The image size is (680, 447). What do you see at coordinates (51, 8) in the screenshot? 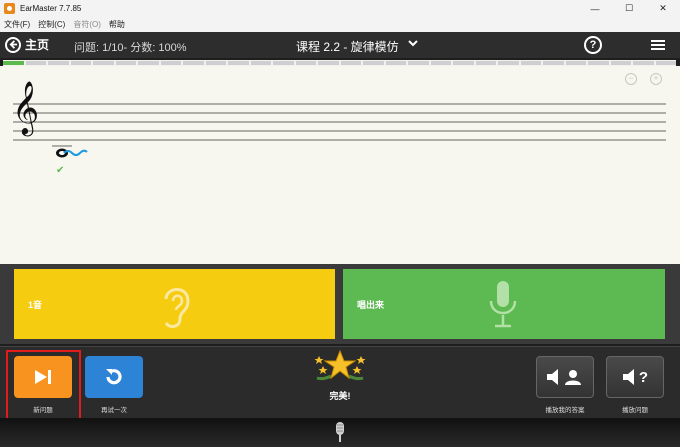
I see `window-title: EarMaster 7.7.85` at bounding box center [51, 8].